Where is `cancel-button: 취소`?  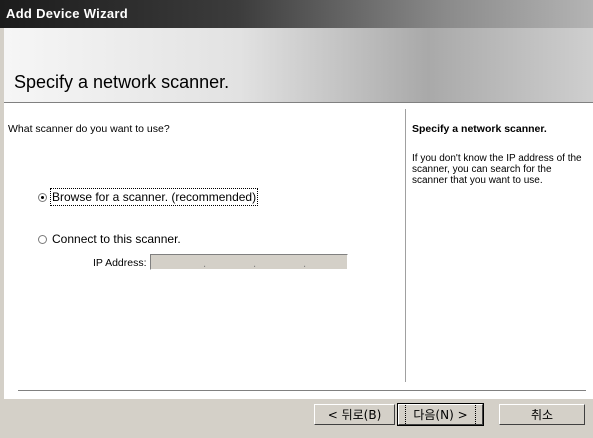
cancel-button: 취소 is located at coordinates (542, 414).